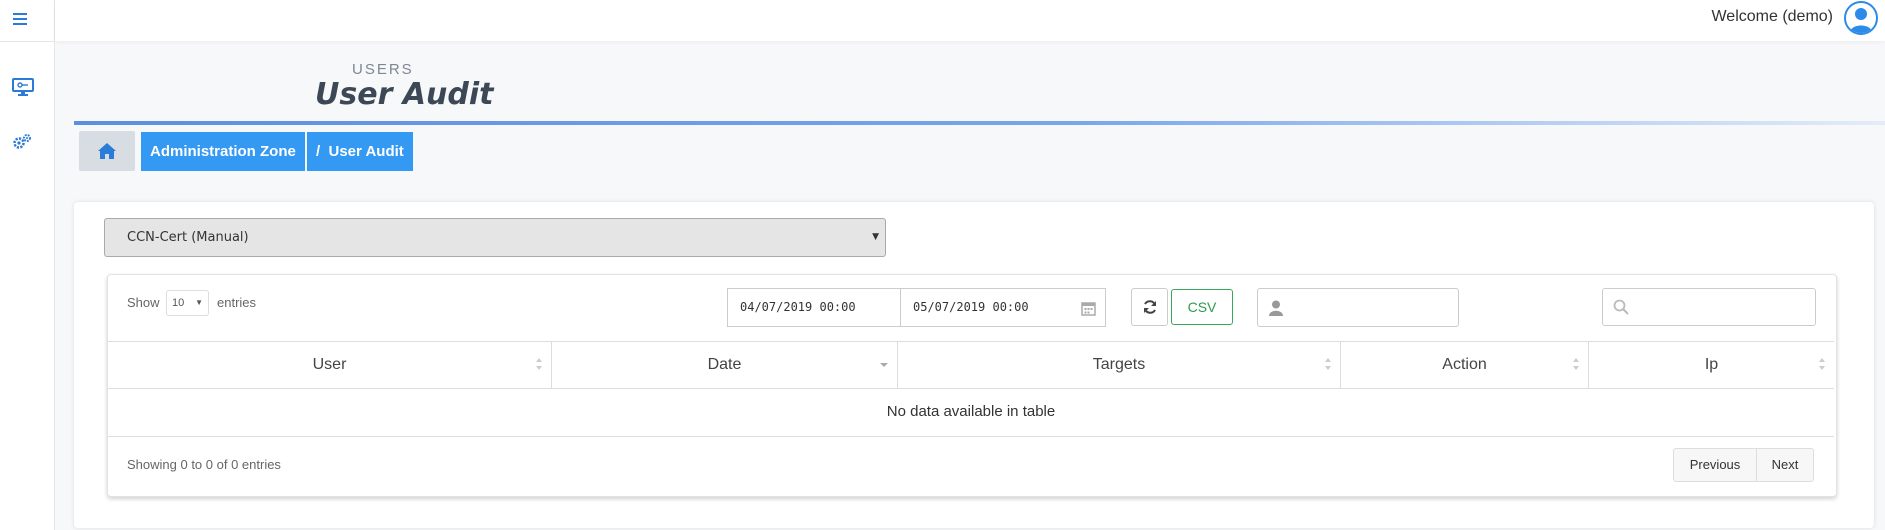  I want to click on table-header: User Date Targets Action Ip, so click(971, 365).